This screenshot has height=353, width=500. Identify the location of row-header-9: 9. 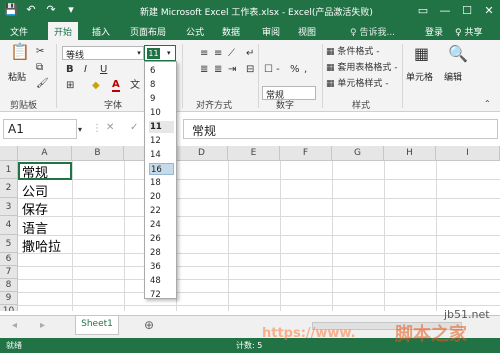
(9, 298).